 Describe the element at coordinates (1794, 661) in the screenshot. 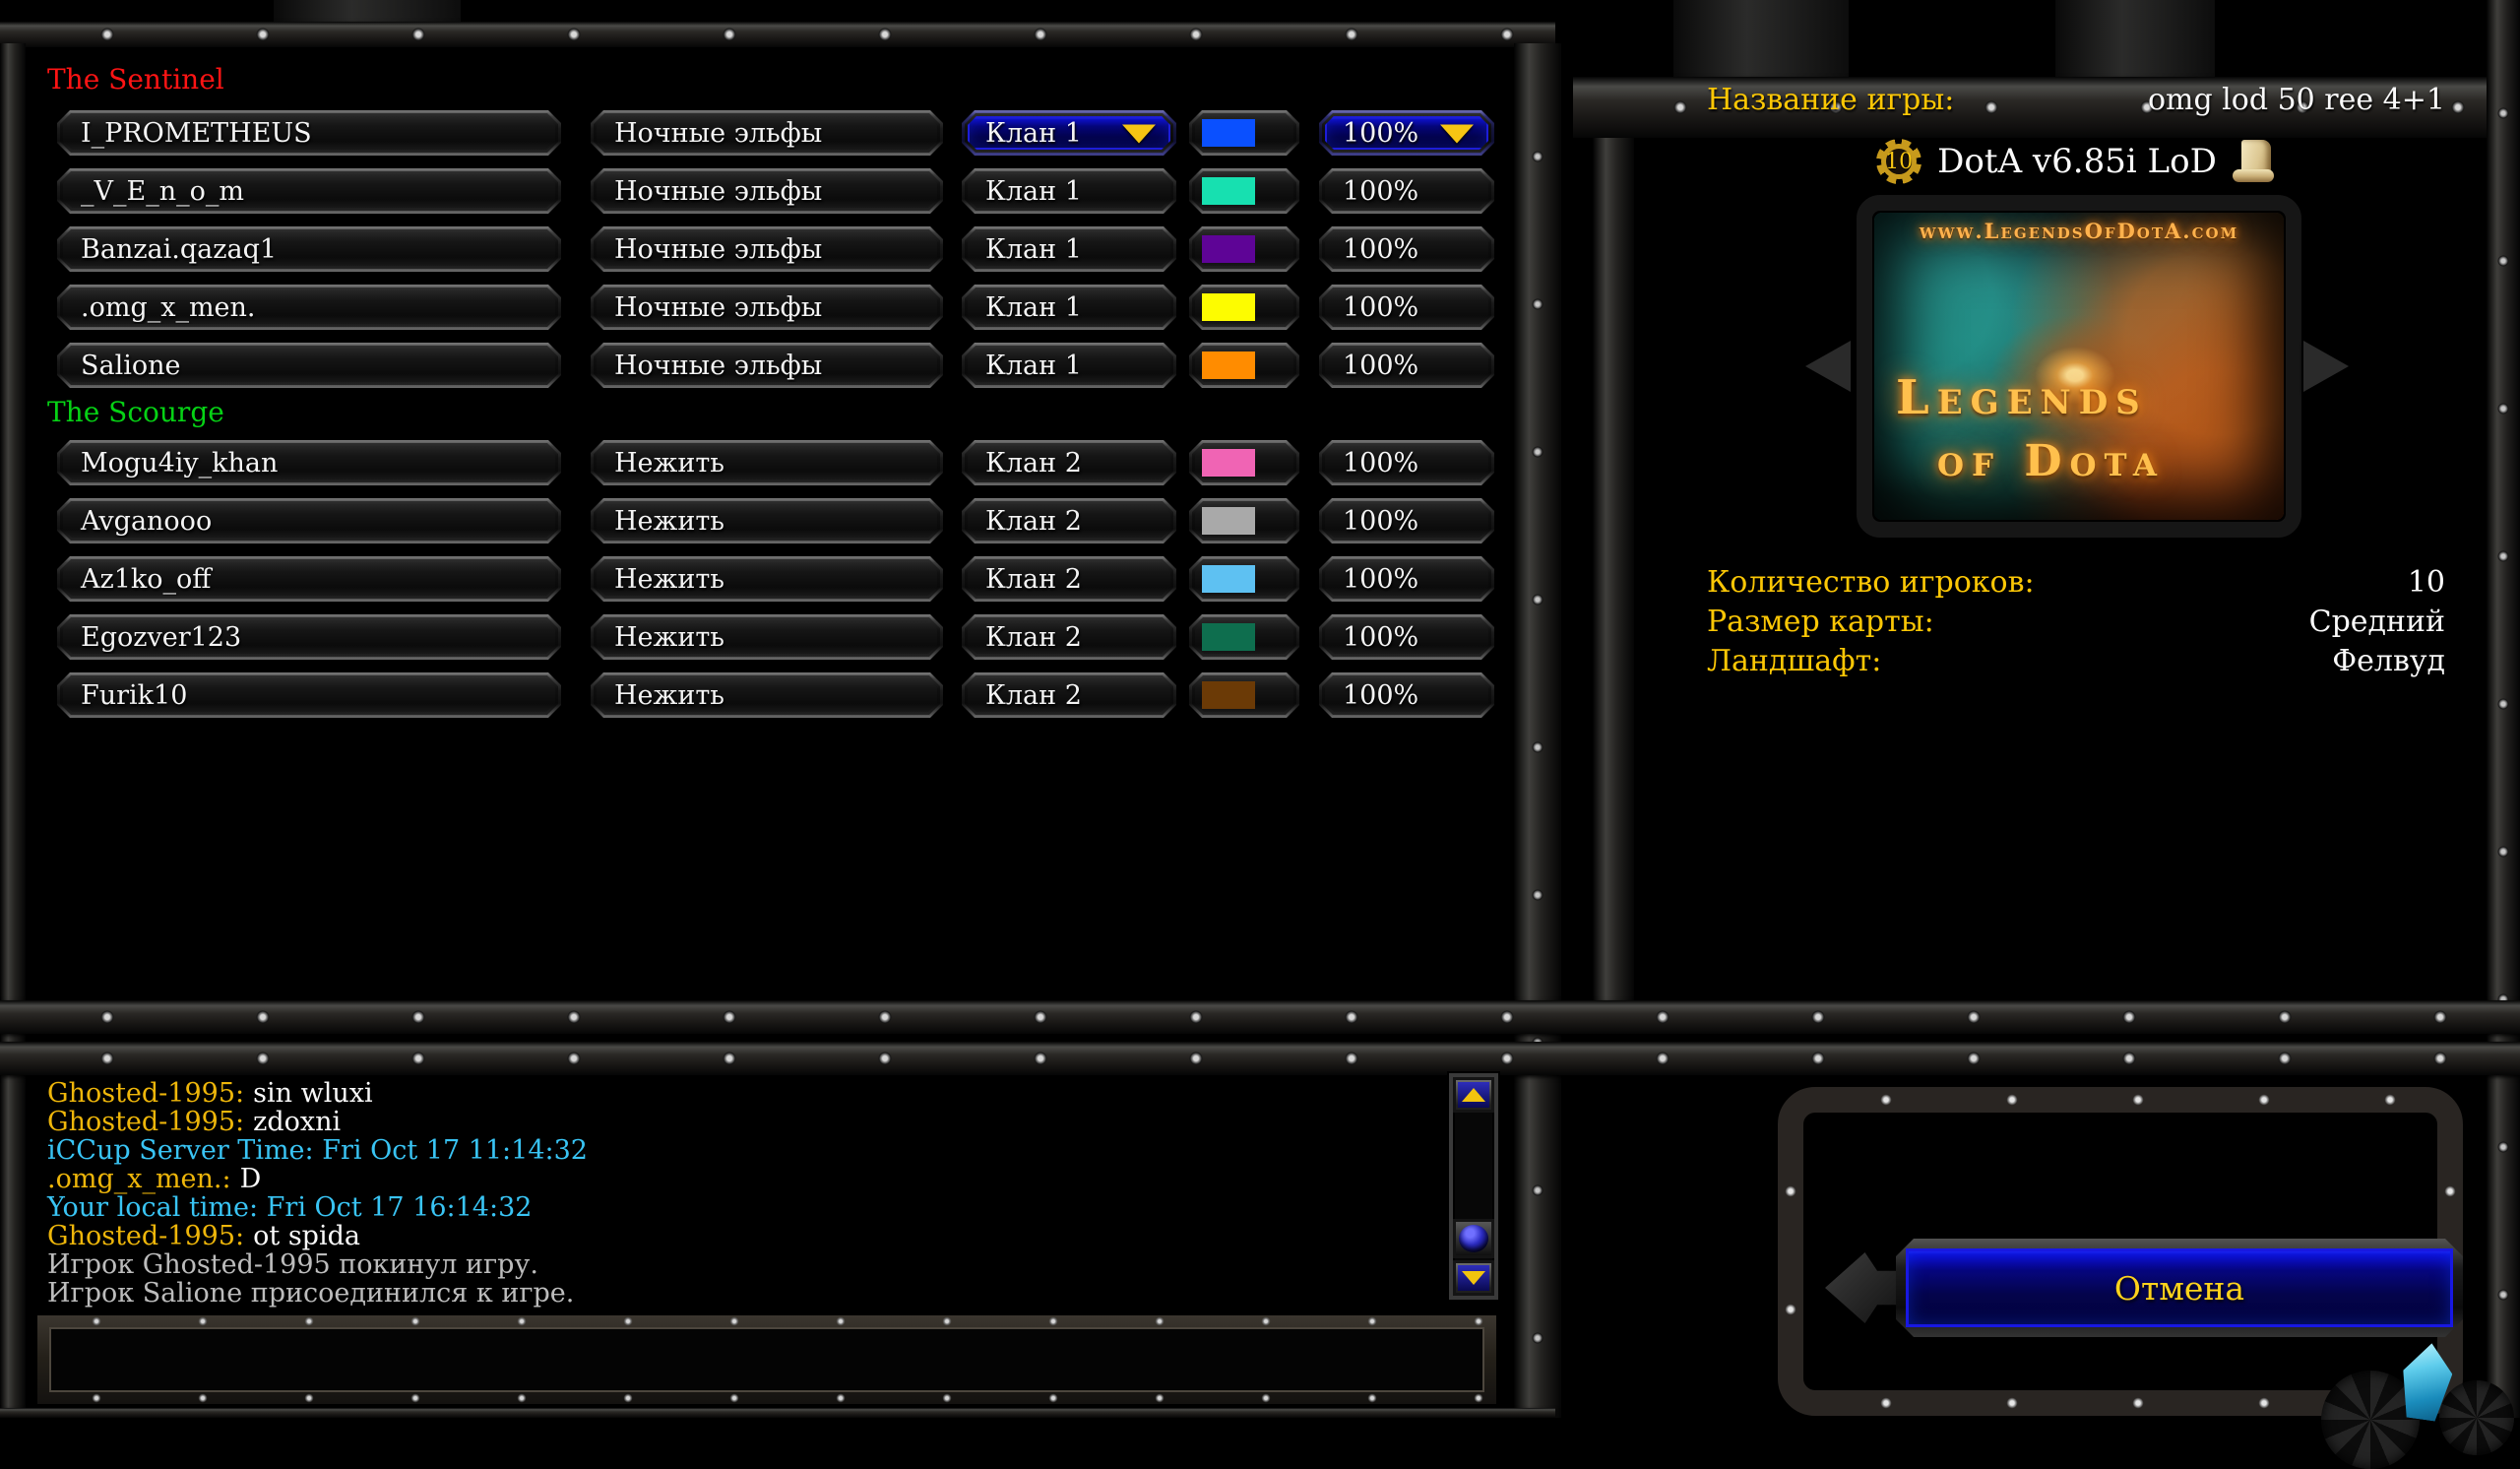

I see `terrain-label: Ландшафт:` at that location.